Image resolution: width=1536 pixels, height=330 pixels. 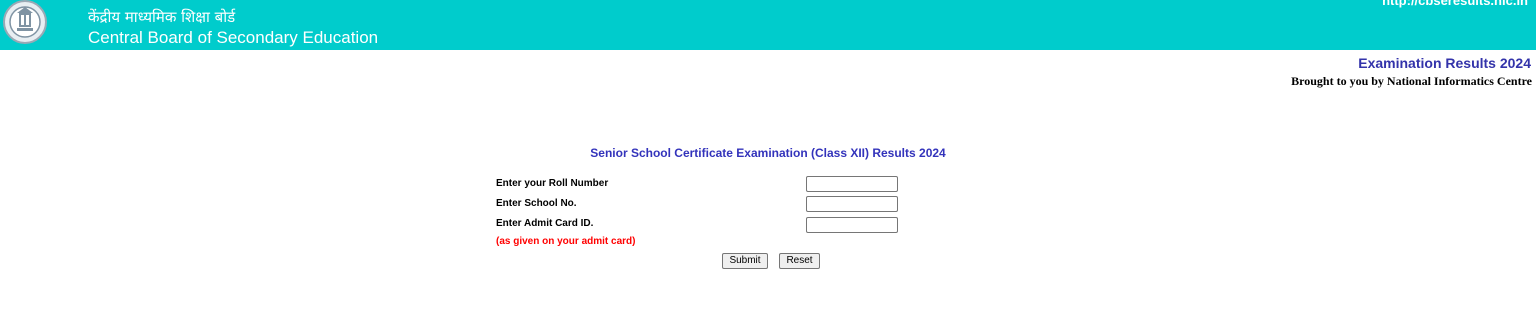 What do you see at coordinates (1455, 4) in the screenshot?
I see `site-url: http://cbseresults.nic.in` at bounding box center [1455, 4].